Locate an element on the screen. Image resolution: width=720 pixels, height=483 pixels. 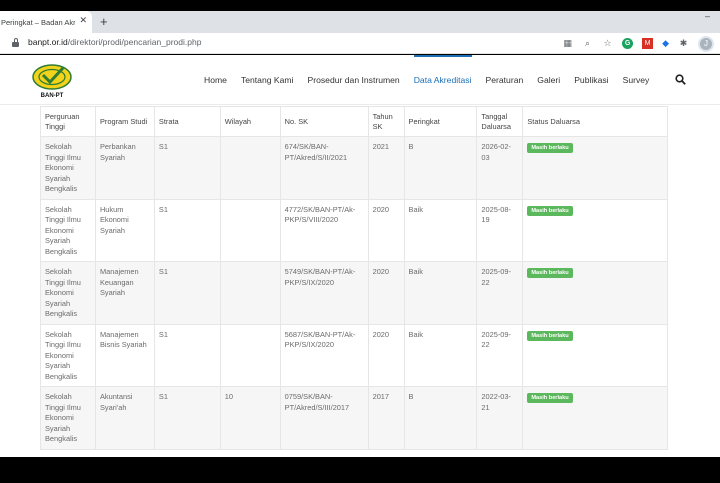
translate-icon: ▦ is located at coordinates (567, 43).